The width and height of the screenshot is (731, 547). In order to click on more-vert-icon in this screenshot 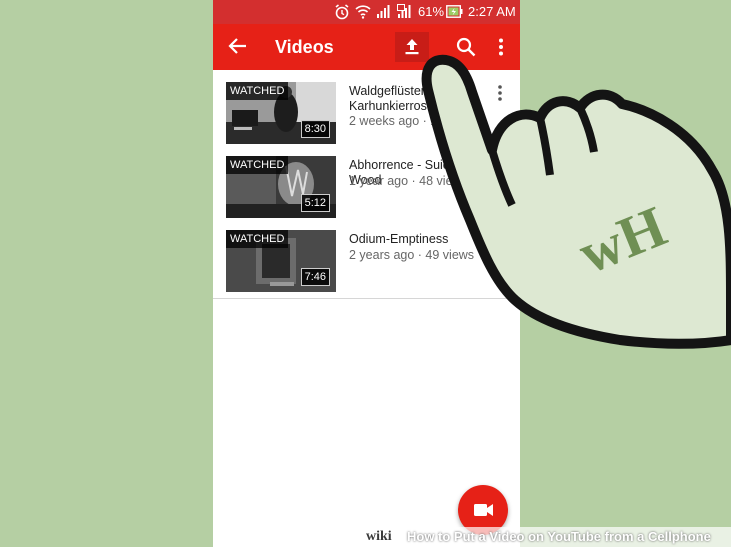, I will do `click(501, 47)`.